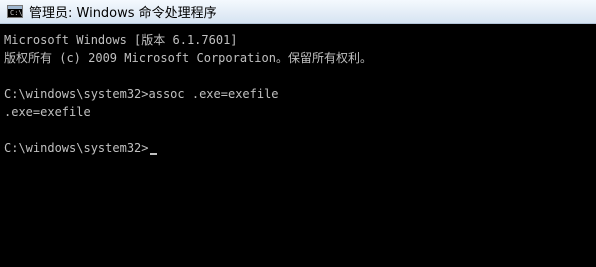 Image resolution: width=596 pixels, height=267 pixels. I want to click on title-bar: C:\ 管理员: Windows 命令处理程序, so click(298, 12).